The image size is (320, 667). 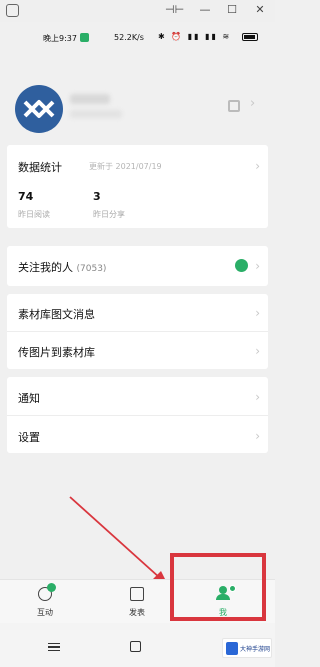 What do you see at coordinates (137, 612) in the screenshot?
I see `tab-publish-label: 发表` at bounding box center [137, 612].